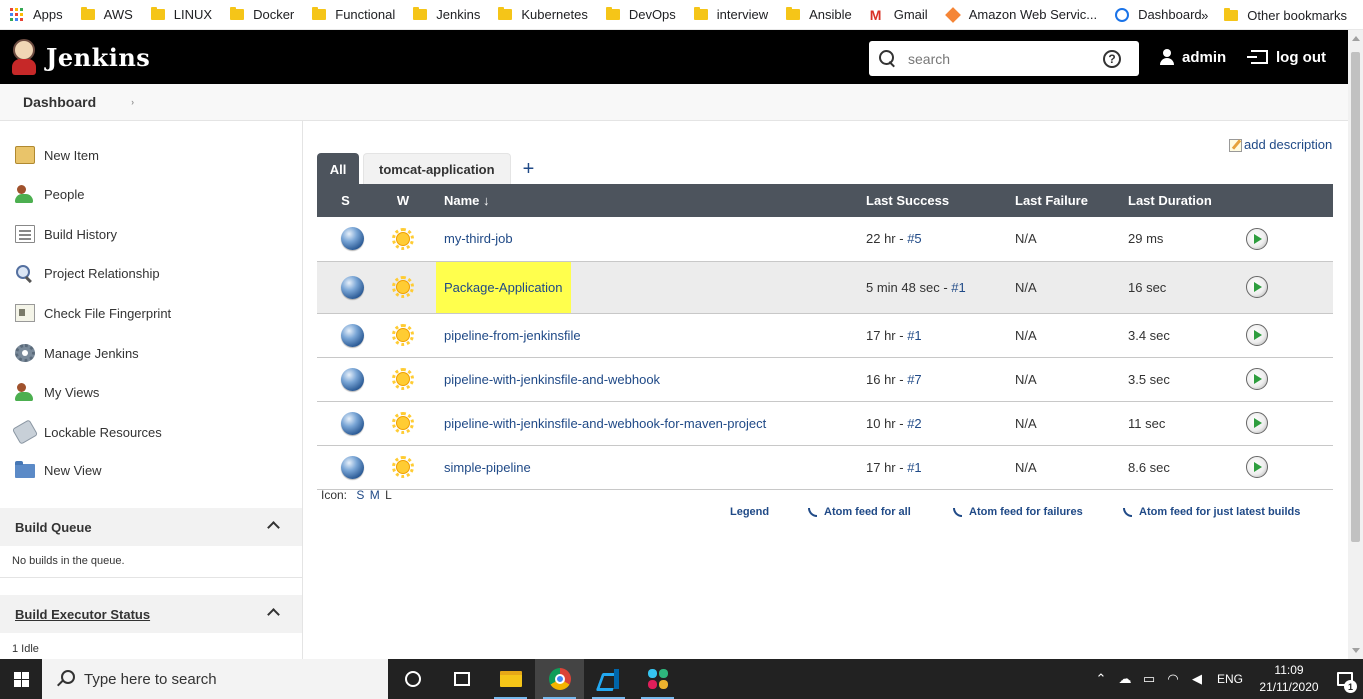 The image size is (1363, 699). What do you see at coordinates (412, 679) in the screenshot?
I see `cortana-button` at bounding box center [412, 679].